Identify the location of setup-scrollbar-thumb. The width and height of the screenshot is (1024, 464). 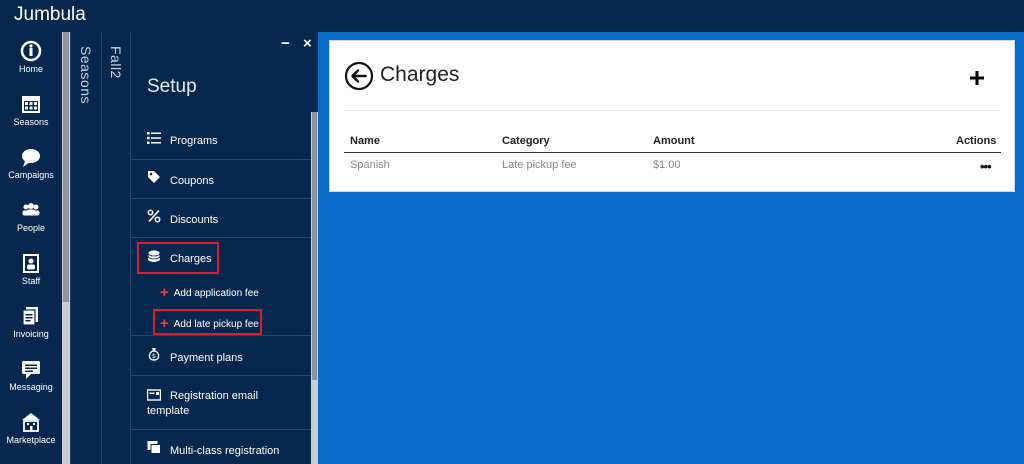
(314, 246).